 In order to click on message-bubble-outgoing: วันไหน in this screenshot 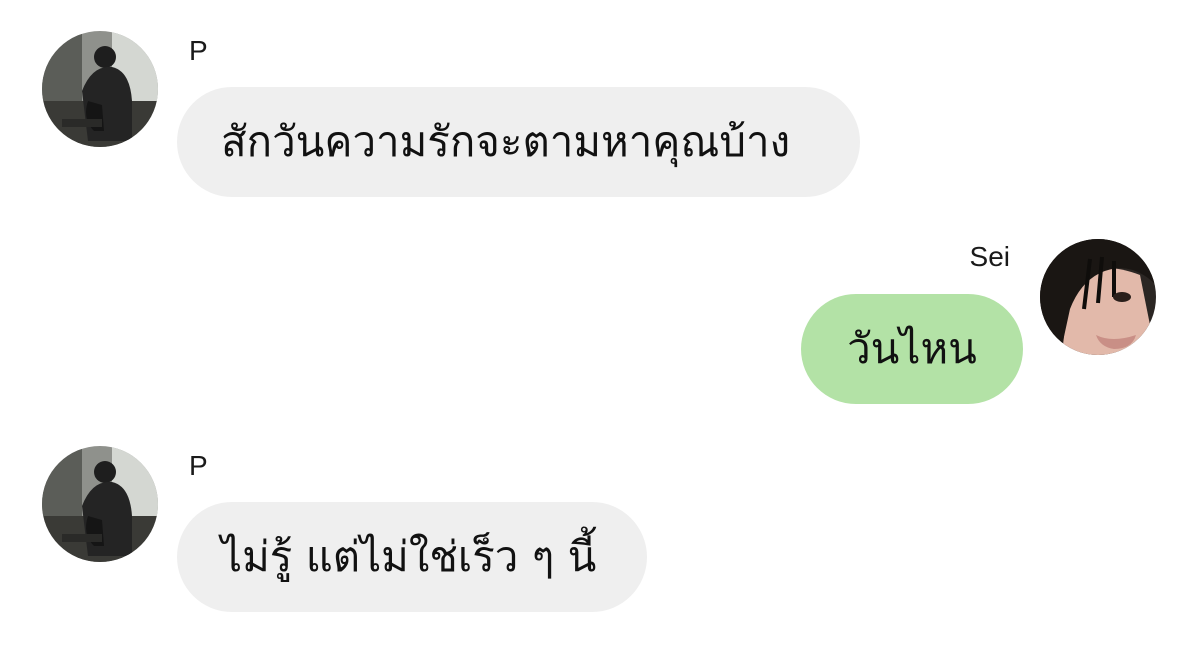, I will do `click(912, 349)`.